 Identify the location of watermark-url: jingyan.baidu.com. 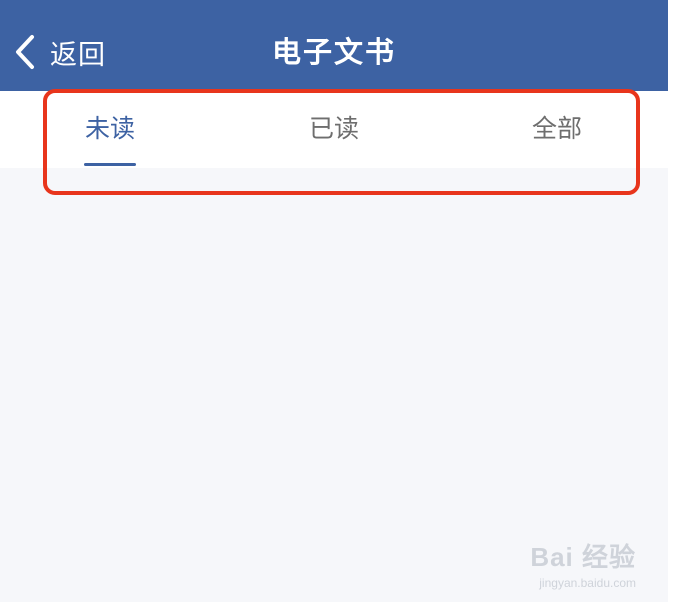
(587, 583).